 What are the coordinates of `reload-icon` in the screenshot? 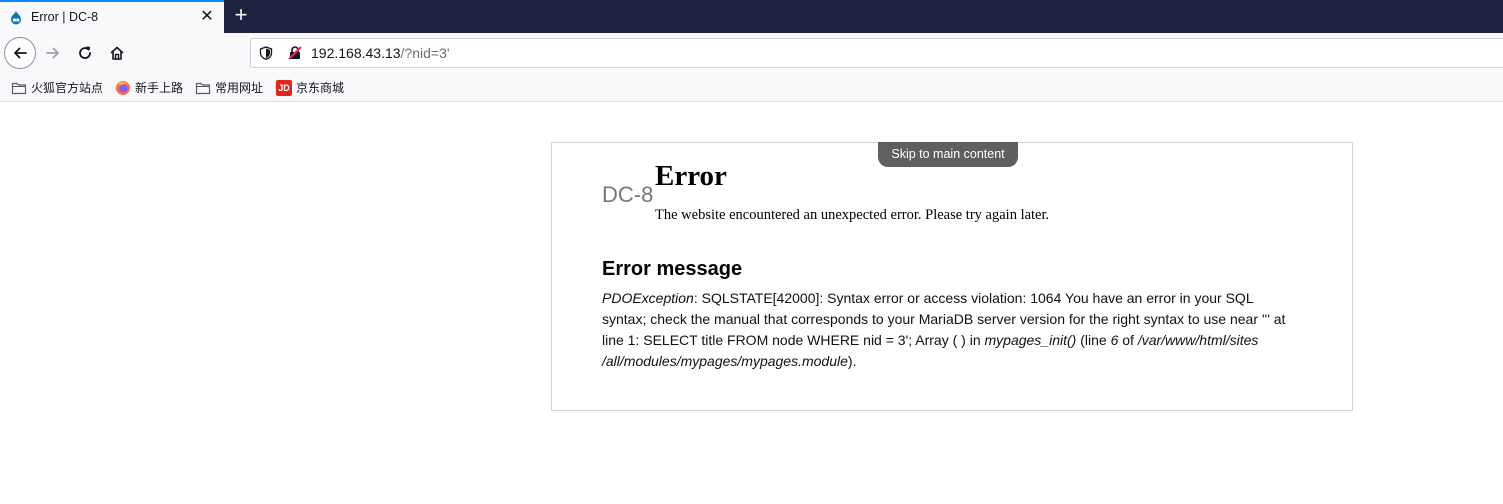 It's located at (85, 52).